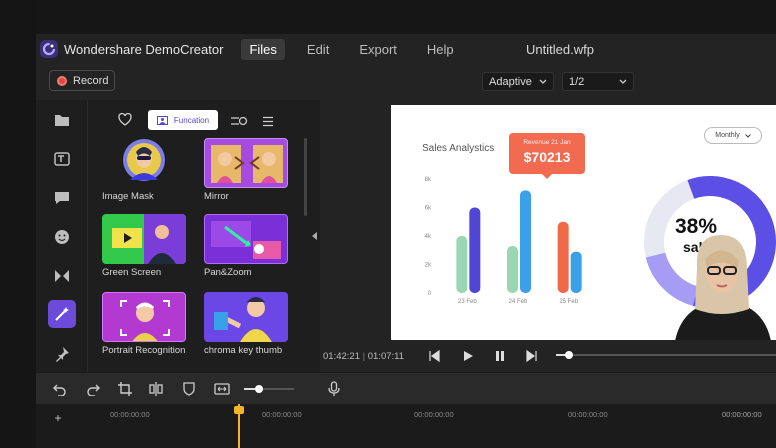 The height and width of the screenshot is (448, 776). Describe the element at coordinates (144, 350) in the screenshot. I see `portrait-recognition-label: Portrait Recognition` at that location.